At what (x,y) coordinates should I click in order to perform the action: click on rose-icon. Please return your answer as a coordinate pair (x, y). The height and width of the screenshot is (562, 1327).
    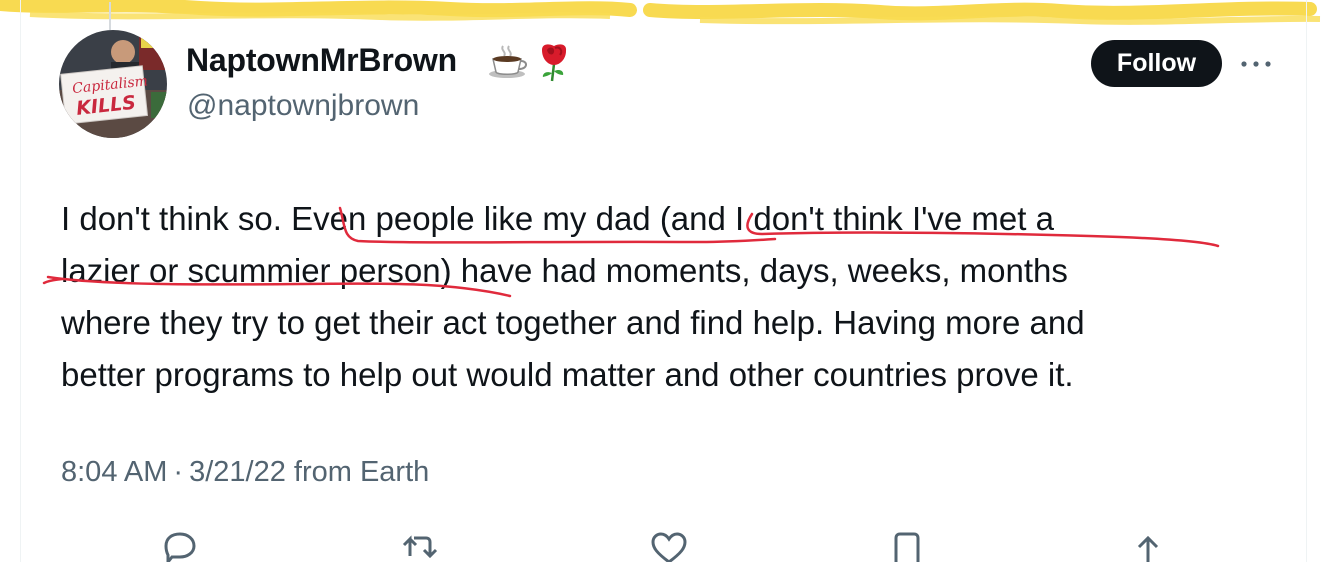
    Looking at the image, I should click on (554, 63).